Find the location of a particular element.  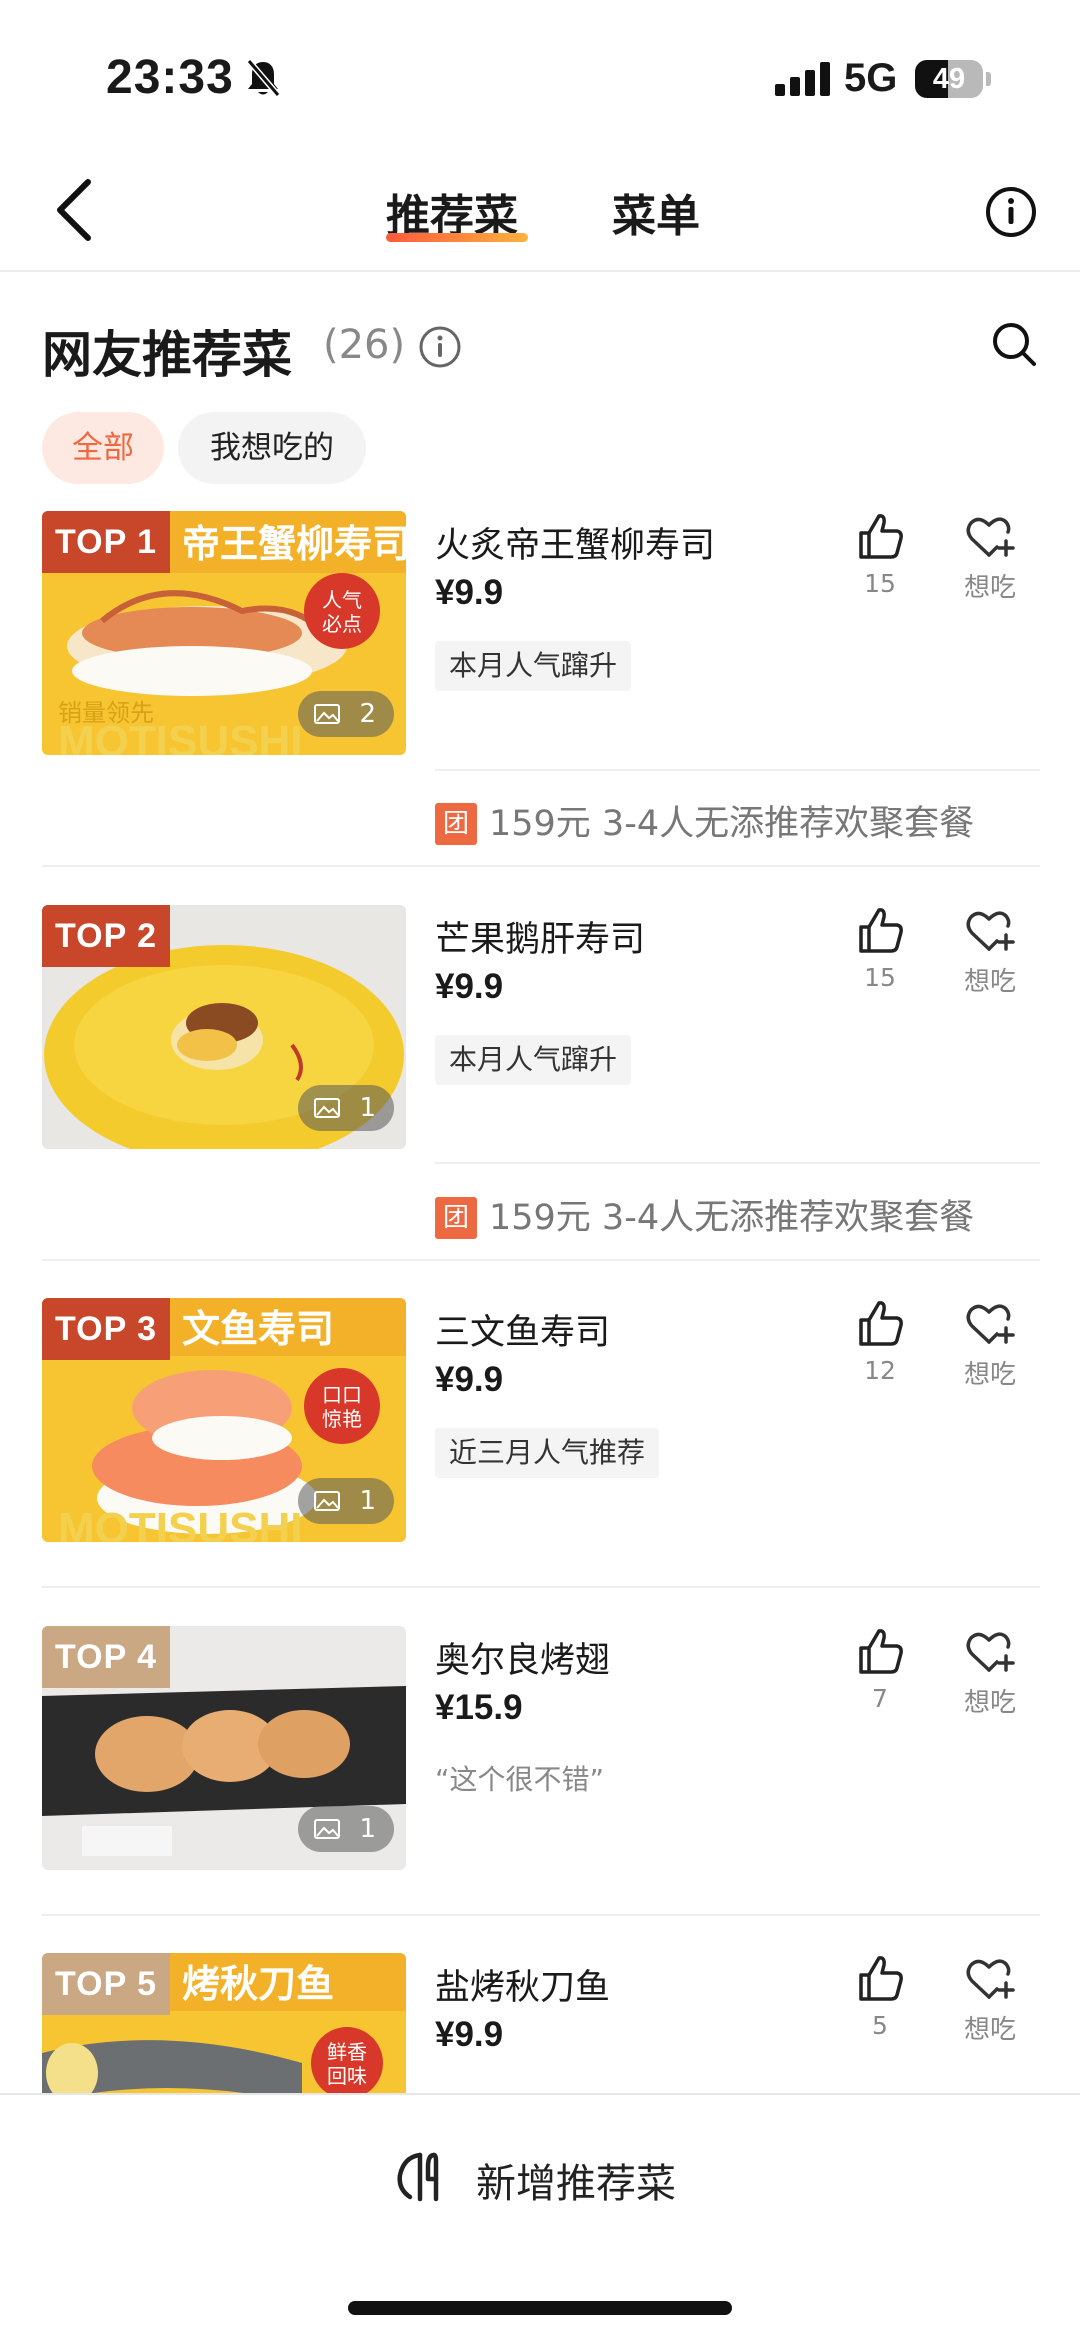

nav-bar: 推荐菜 菜单 is located at coordinates (540, 211).